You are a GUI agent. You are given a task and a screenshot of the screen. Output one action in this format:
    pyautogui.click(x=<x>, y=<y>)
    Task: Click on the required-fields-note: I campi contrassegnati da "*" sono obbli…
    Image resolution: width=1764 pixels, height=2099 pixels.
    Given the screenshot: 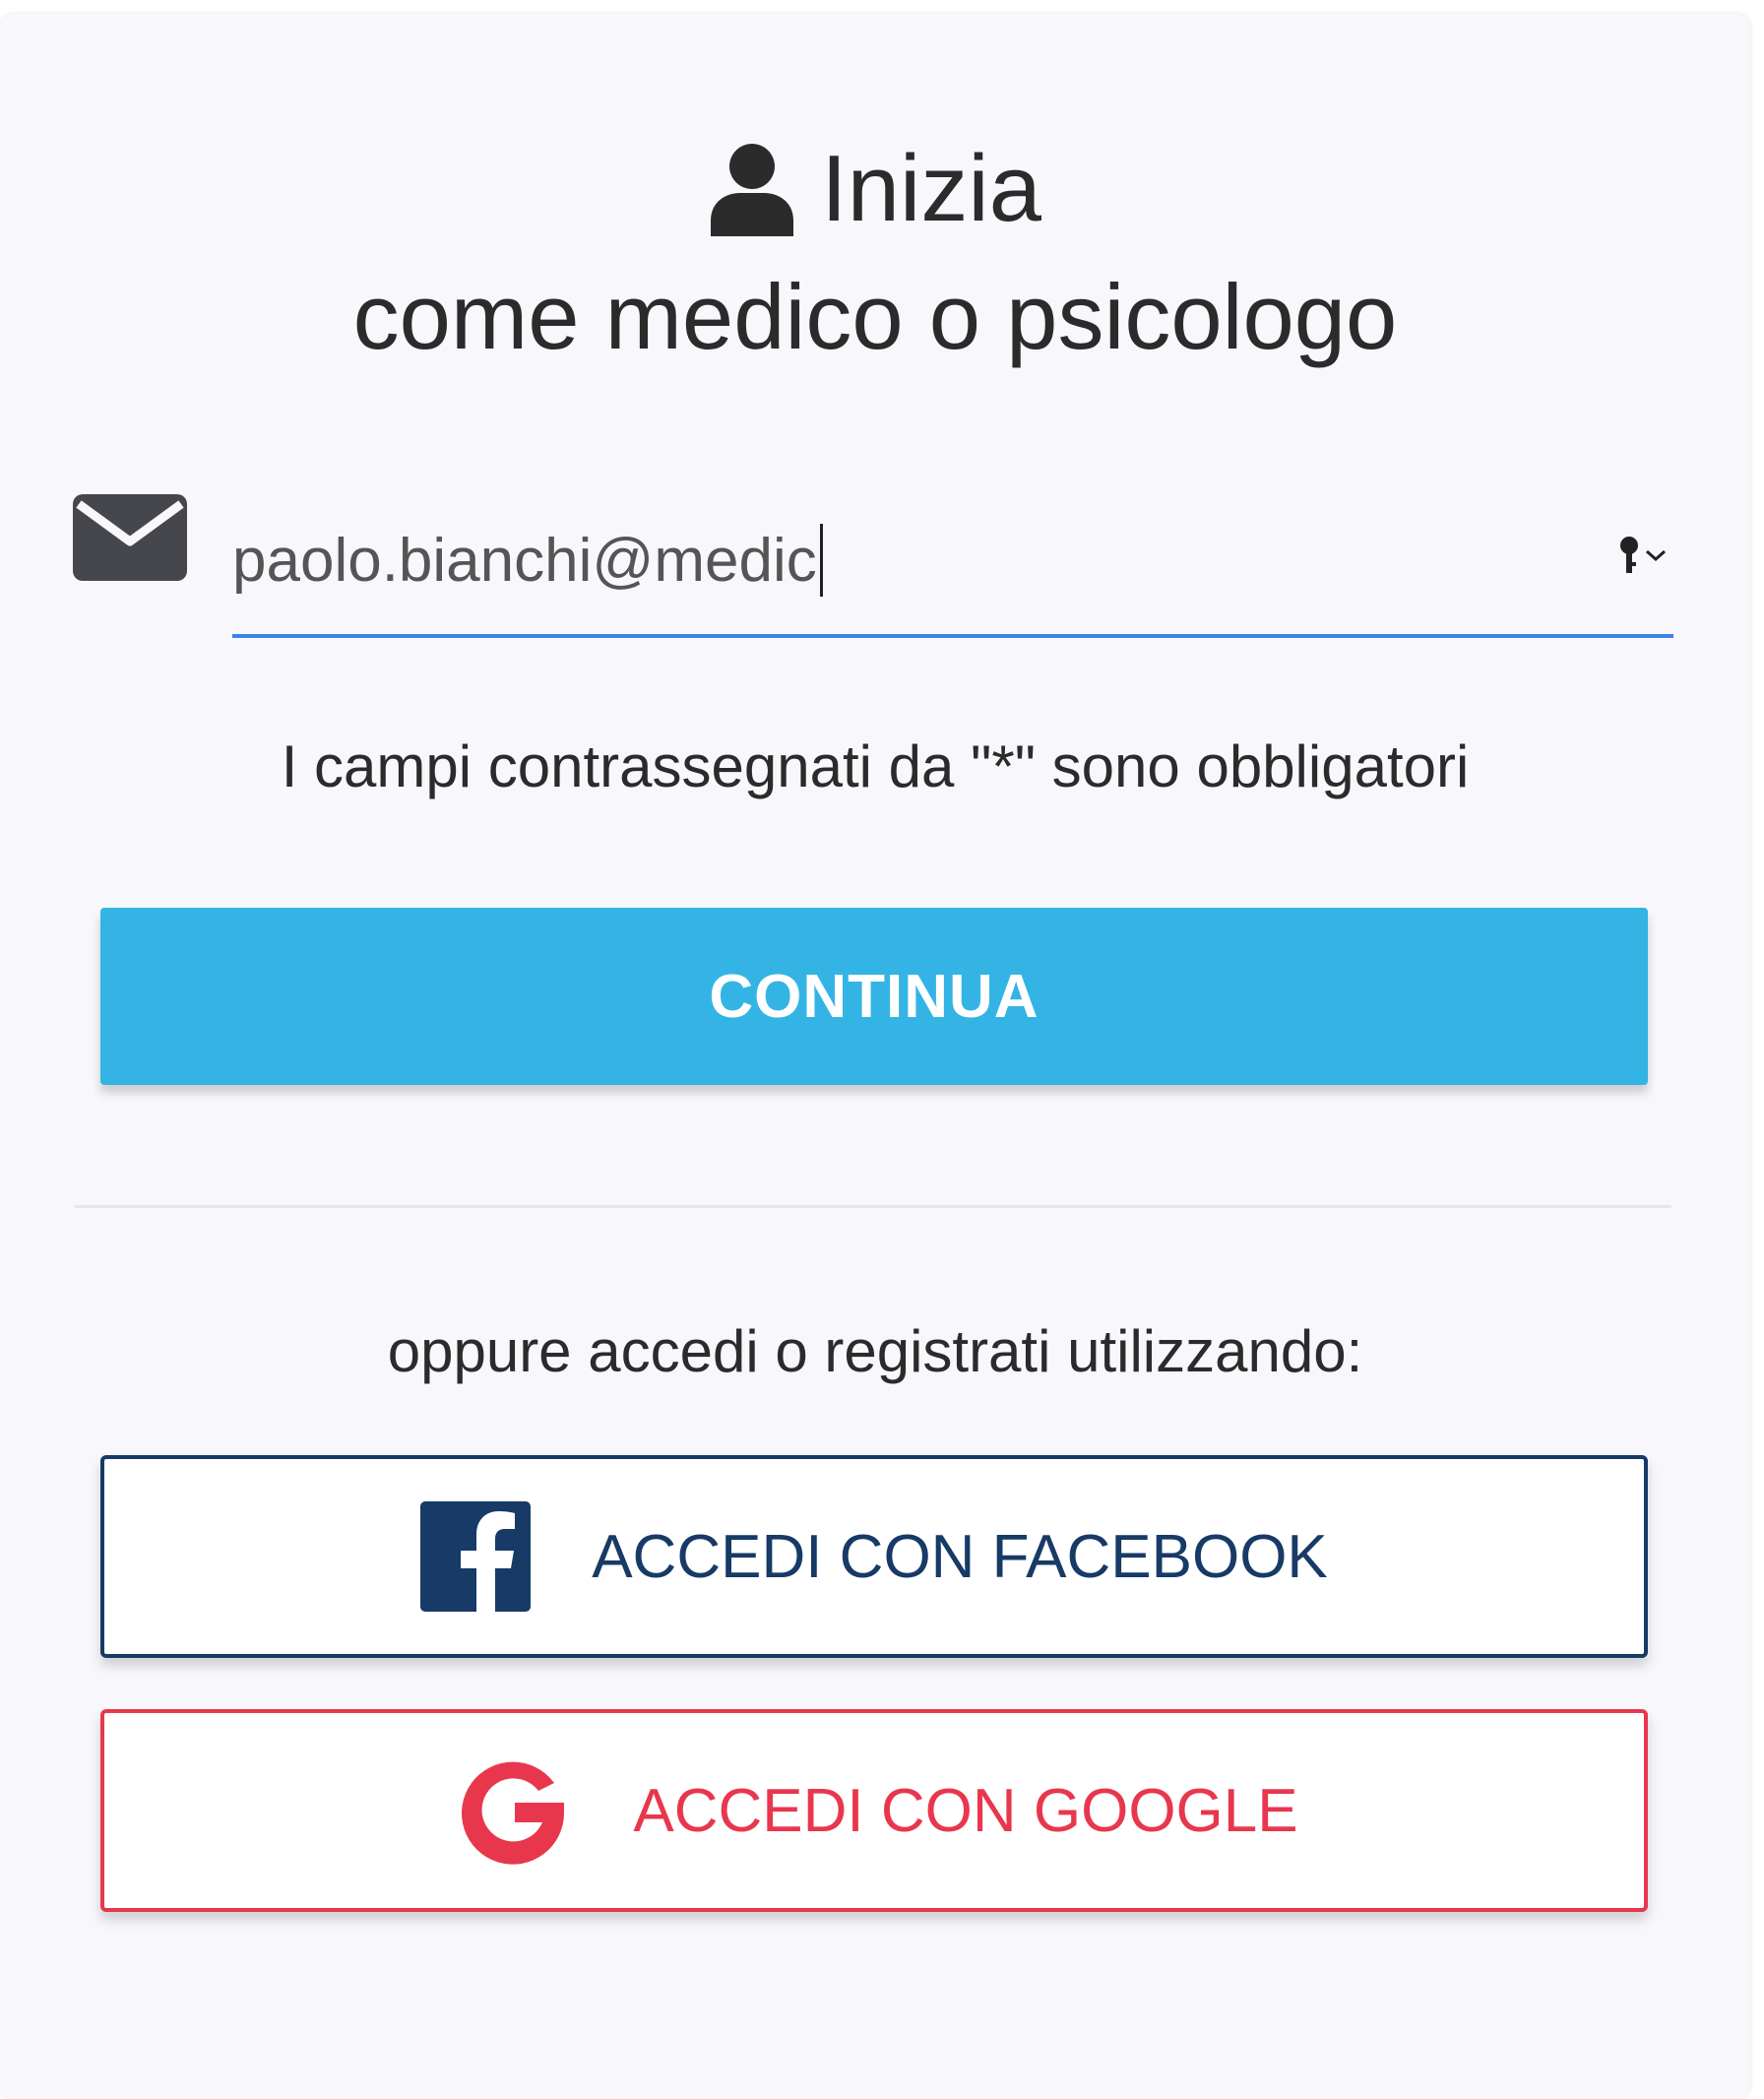 What is the action you would take?
    pyautogui.click(x=875, y=766)
    